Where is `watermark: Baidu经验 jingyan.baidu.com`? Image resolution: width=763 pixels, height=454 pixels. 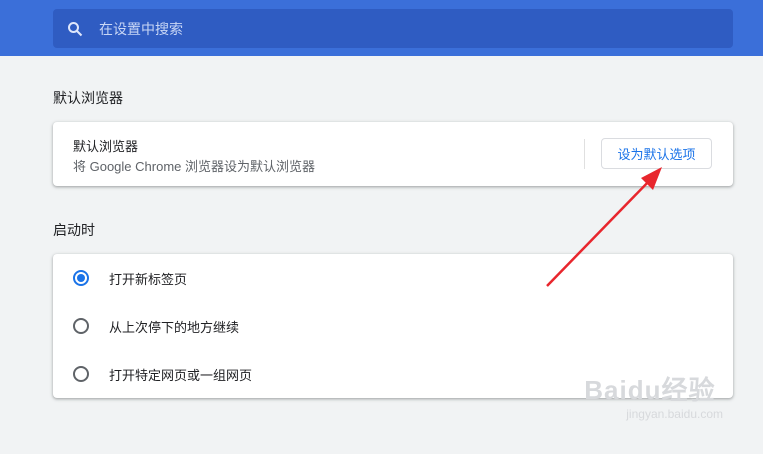
watermark: Baidu经验 jingyan.baidu.com is located at coordinates (653, 395).